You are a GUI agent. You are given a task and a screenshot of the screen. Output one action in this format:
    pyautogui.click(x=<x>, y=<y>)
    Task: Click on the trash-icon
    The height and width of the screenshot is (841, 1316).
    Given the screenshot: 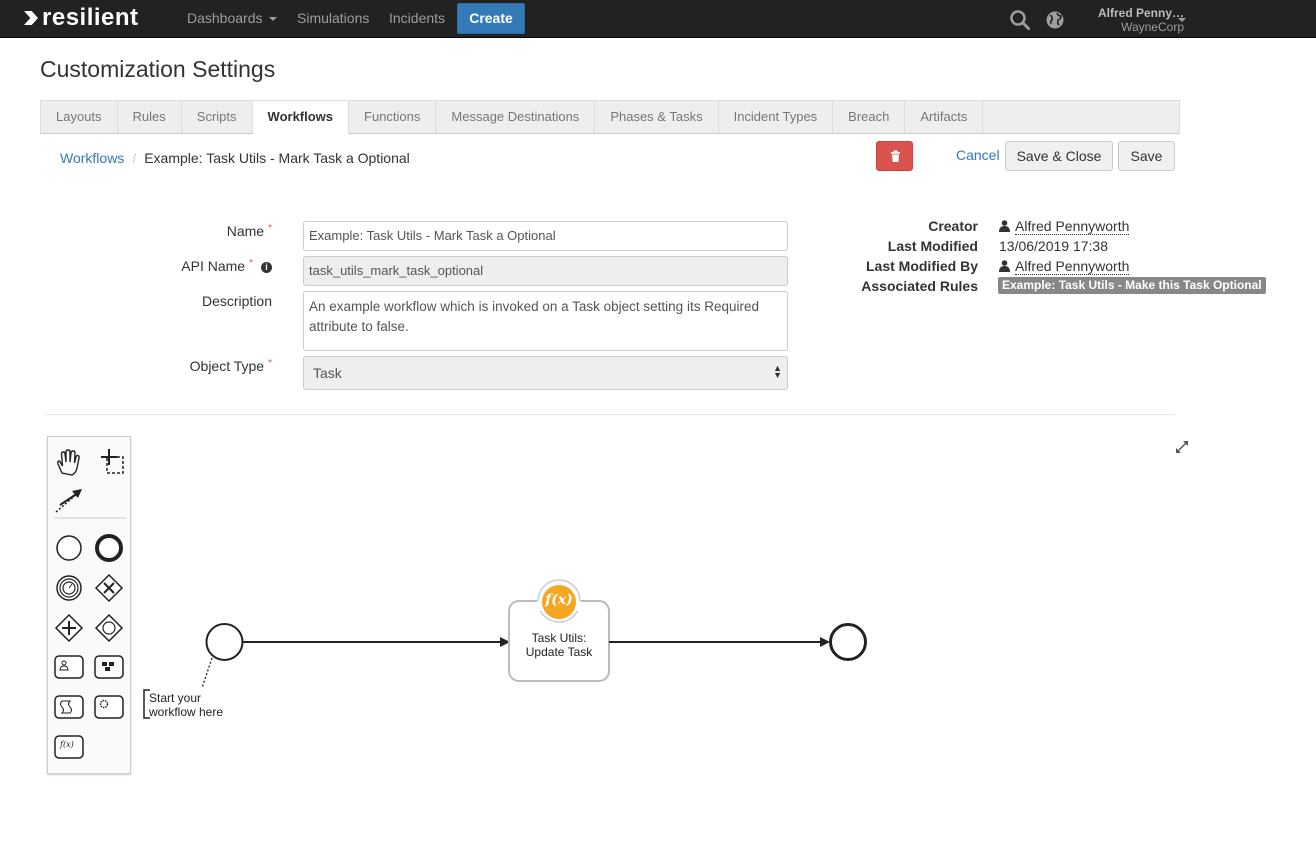 What is the action you would take?
    pyautogui.click(x=895, y=156)
    